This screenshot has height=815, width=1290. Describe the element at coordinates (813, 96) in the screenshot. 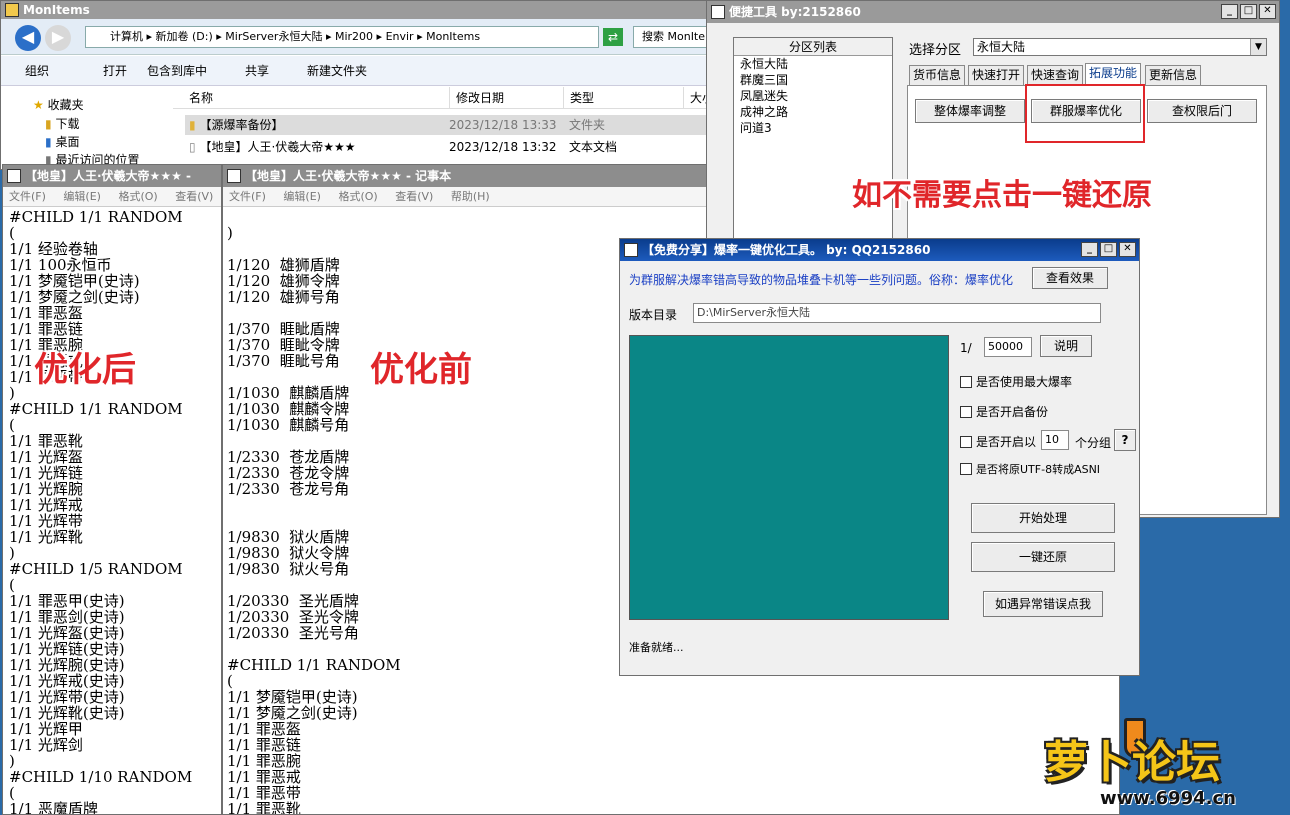

I see `zone-item: 凤凰迷失` at that location.